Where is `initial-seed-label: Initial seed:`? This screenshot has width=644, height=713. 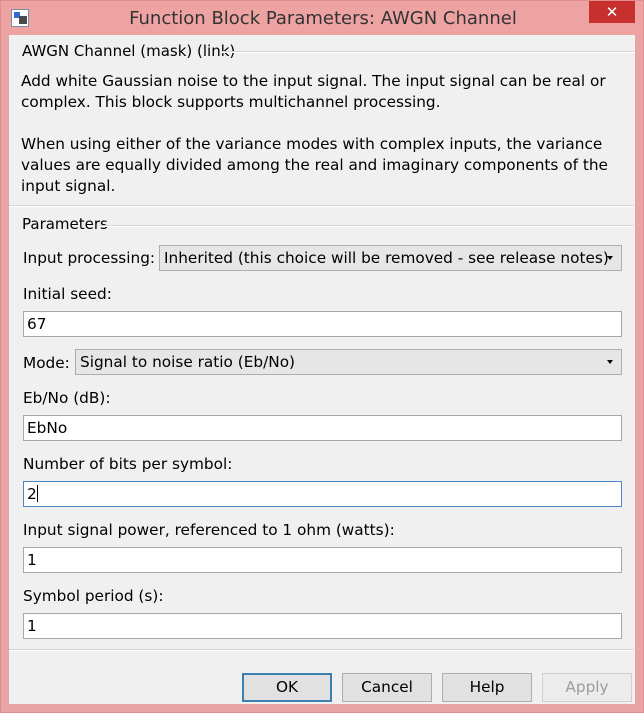 initial-seed-label: Initial seed: is located at coordinates (67, 294).